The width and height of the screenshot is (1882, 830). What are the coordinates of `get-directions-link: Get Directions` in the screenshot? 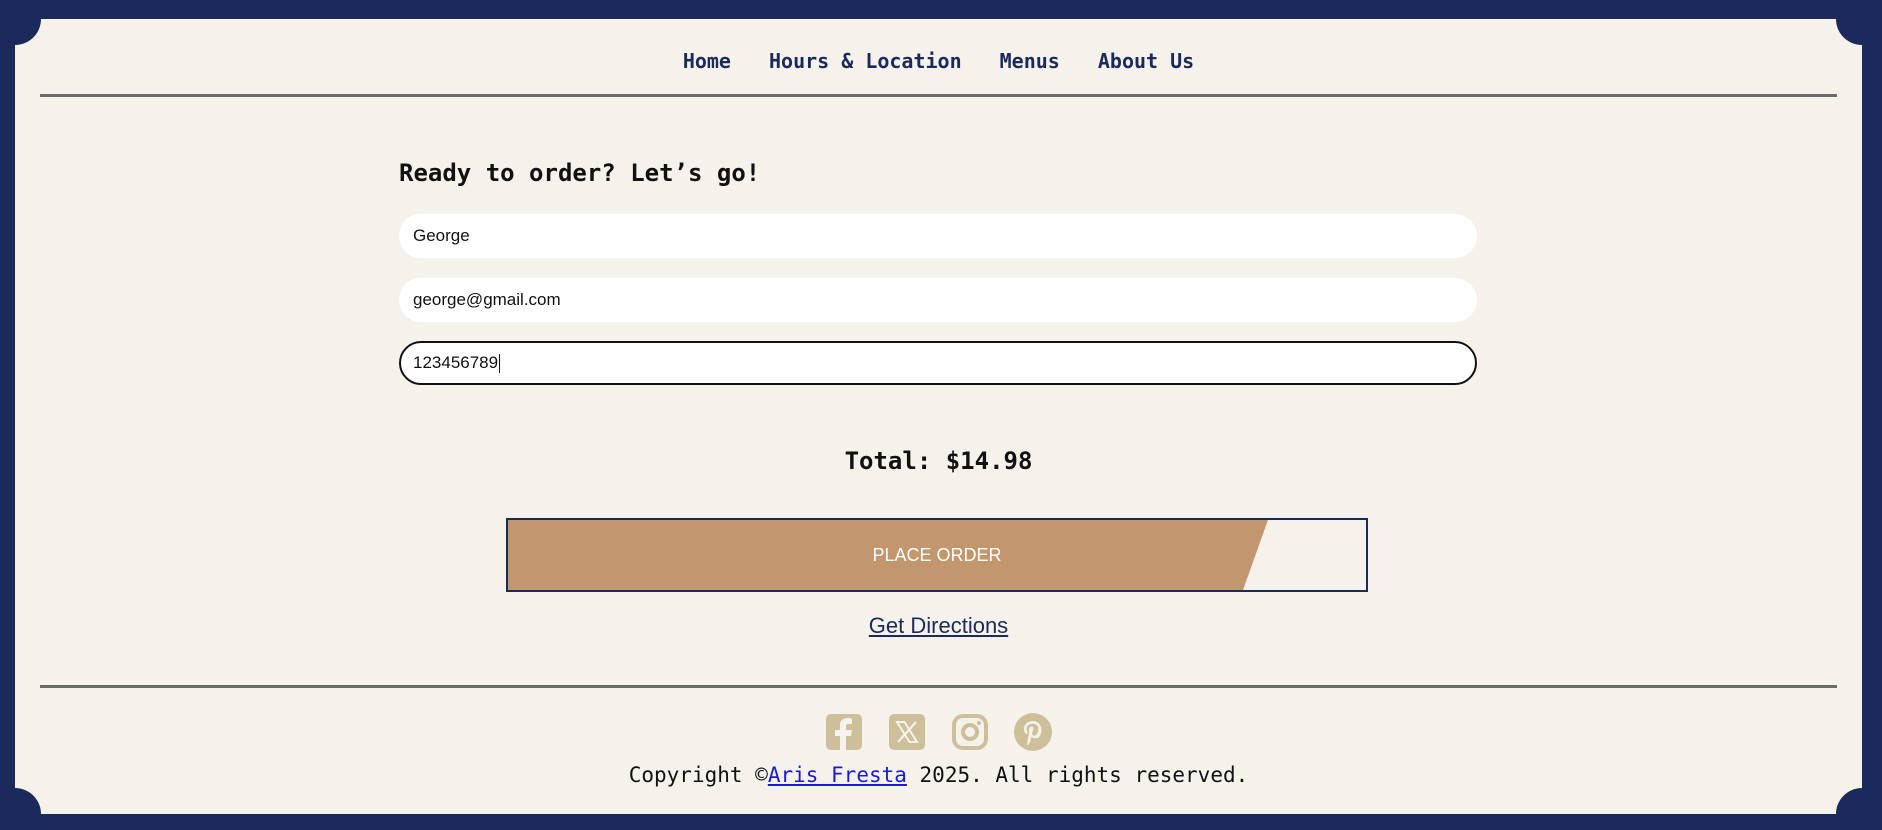 It's located at (938, 625).